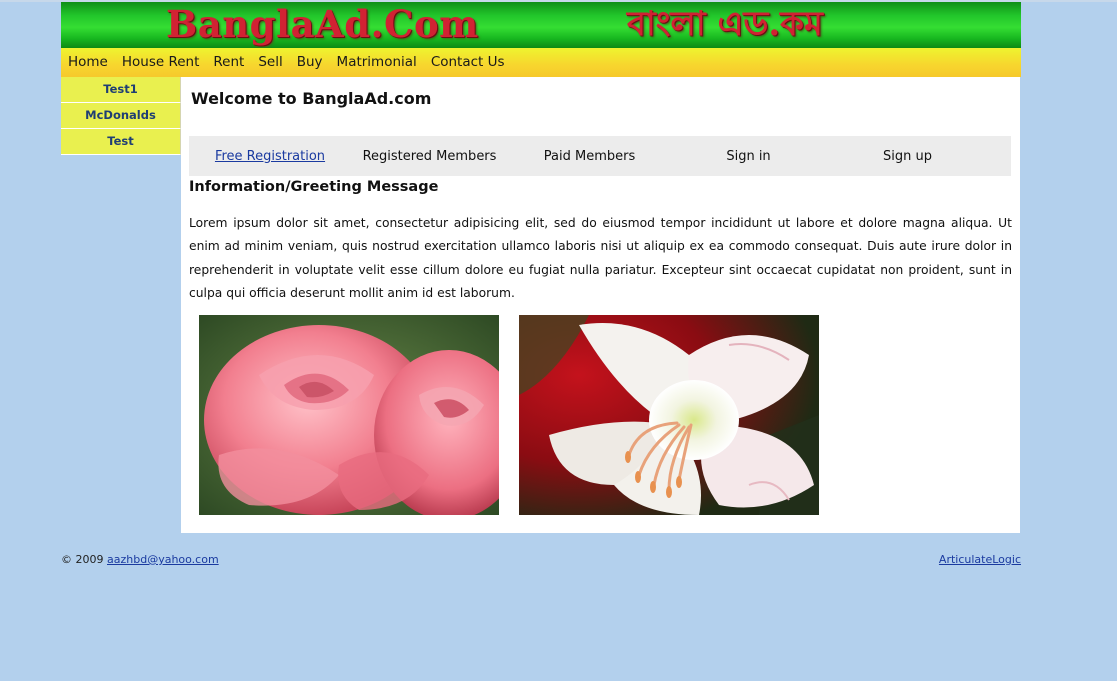 This screenshot has width=1117, height=681. I want to click on menu-item-home: Home, so click(88, 62).